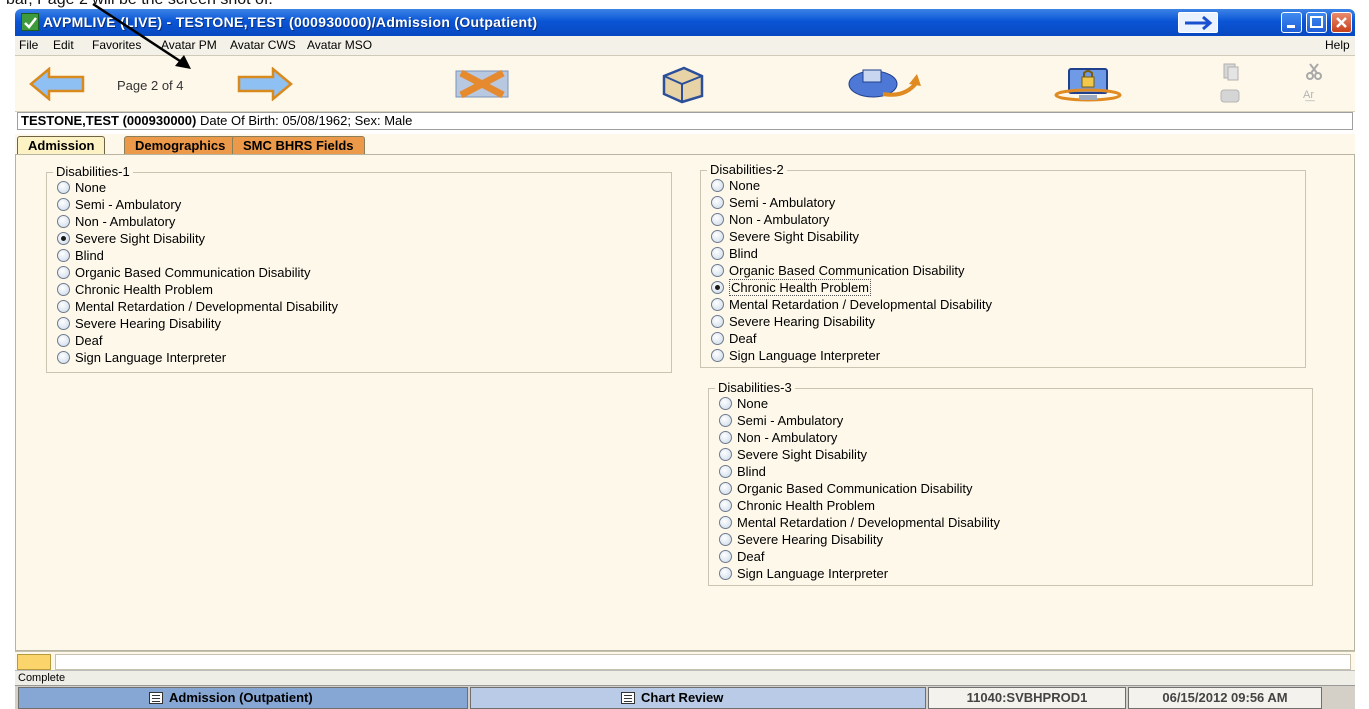 This screenshot has width=1369, height=709. Describe the element at coordinates (1089, 84) in the screenshot. I see `lock-screen-button` at that location.